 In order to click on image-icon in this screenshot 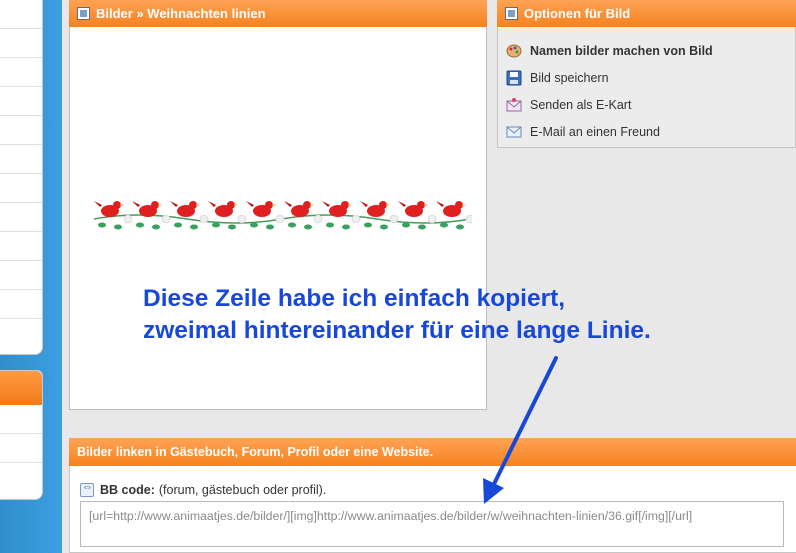, I will do `click(83, 13)`.